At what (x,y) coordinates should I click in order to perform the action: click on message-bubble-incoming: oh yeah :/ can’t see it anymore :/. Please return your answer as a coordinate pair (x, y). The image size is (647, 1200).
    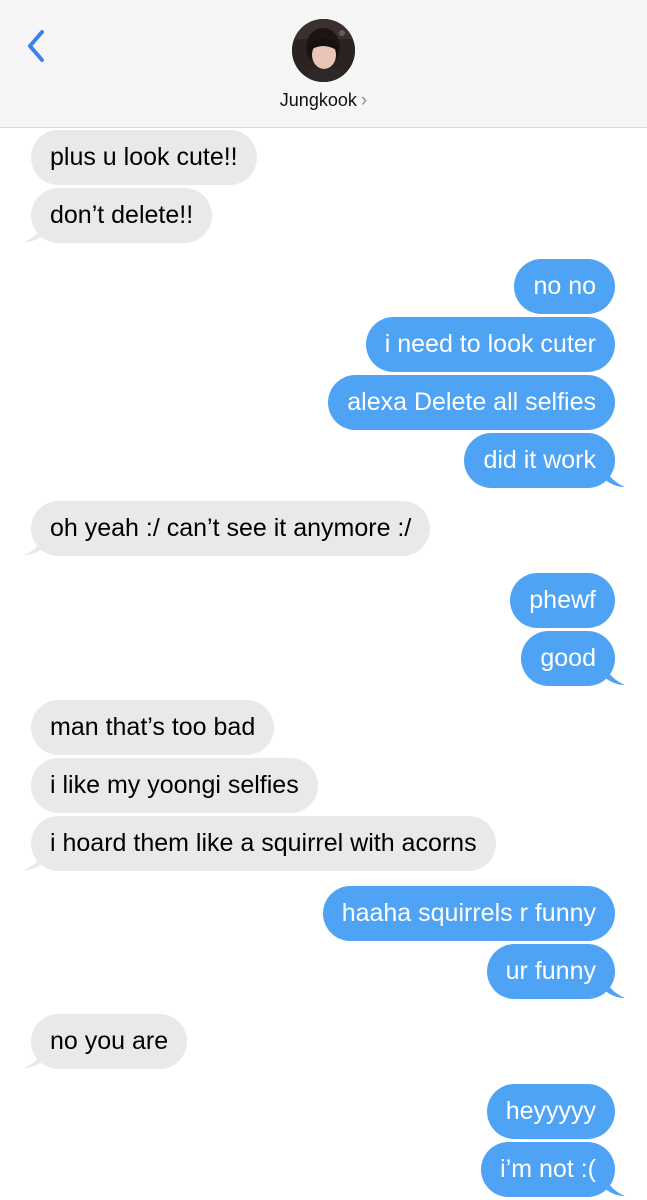
    Looking at the image, I should click on (231, 528).